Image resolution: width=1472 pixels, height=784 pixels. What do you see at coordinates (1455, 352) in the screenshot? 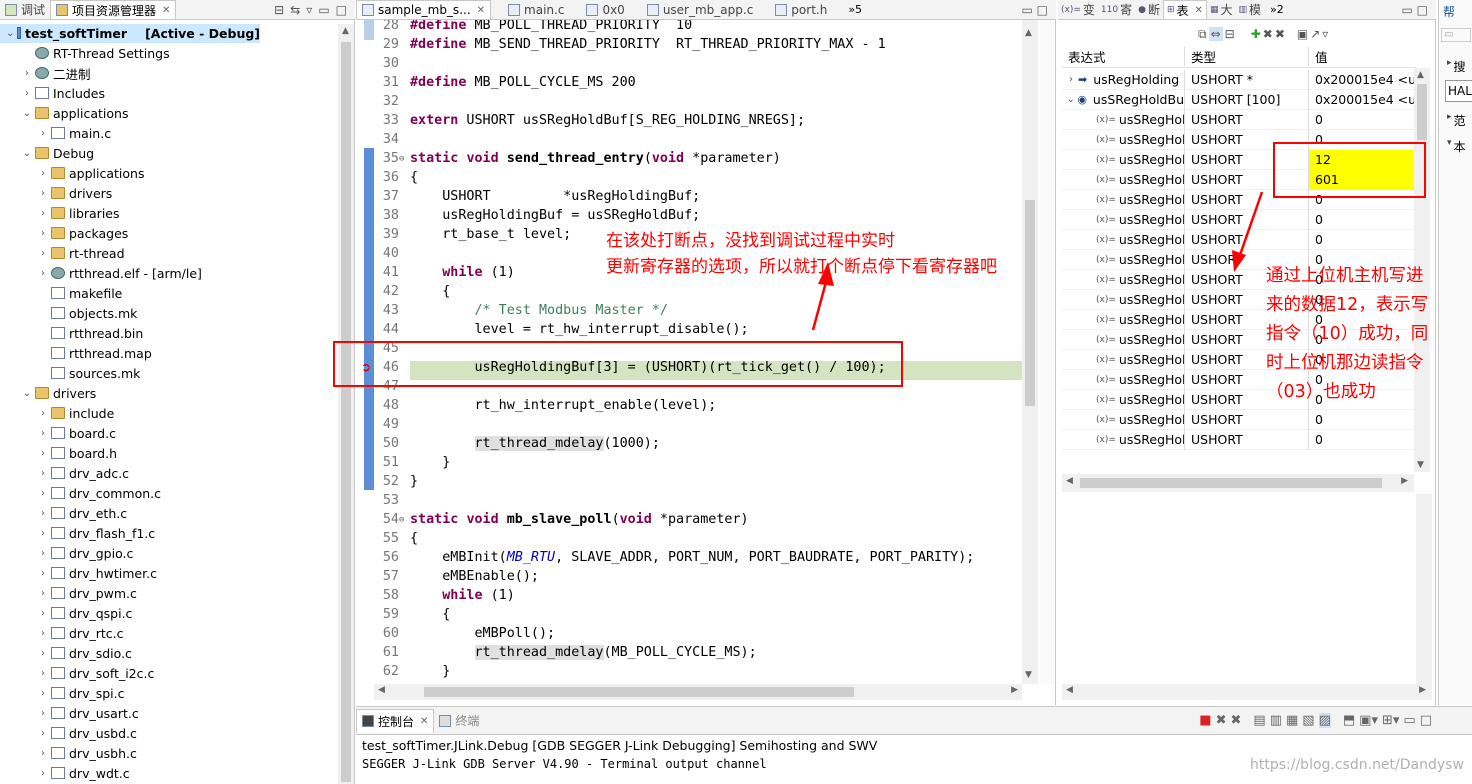
I see `outline-strip: 帮 ▭ ▸ 搜 HAL ▸ 范 ▾ 本` at bounding box center [1455, 352].